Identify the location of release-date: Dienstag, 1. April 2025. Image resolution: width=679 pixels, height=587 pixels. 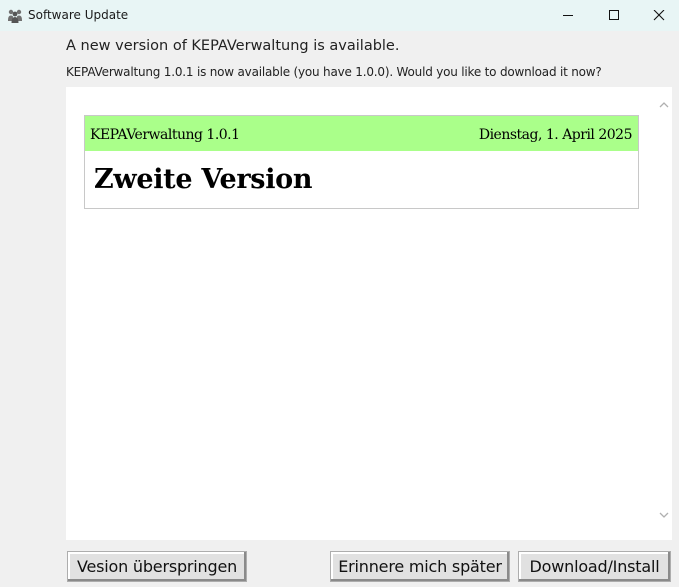
(555, 135).